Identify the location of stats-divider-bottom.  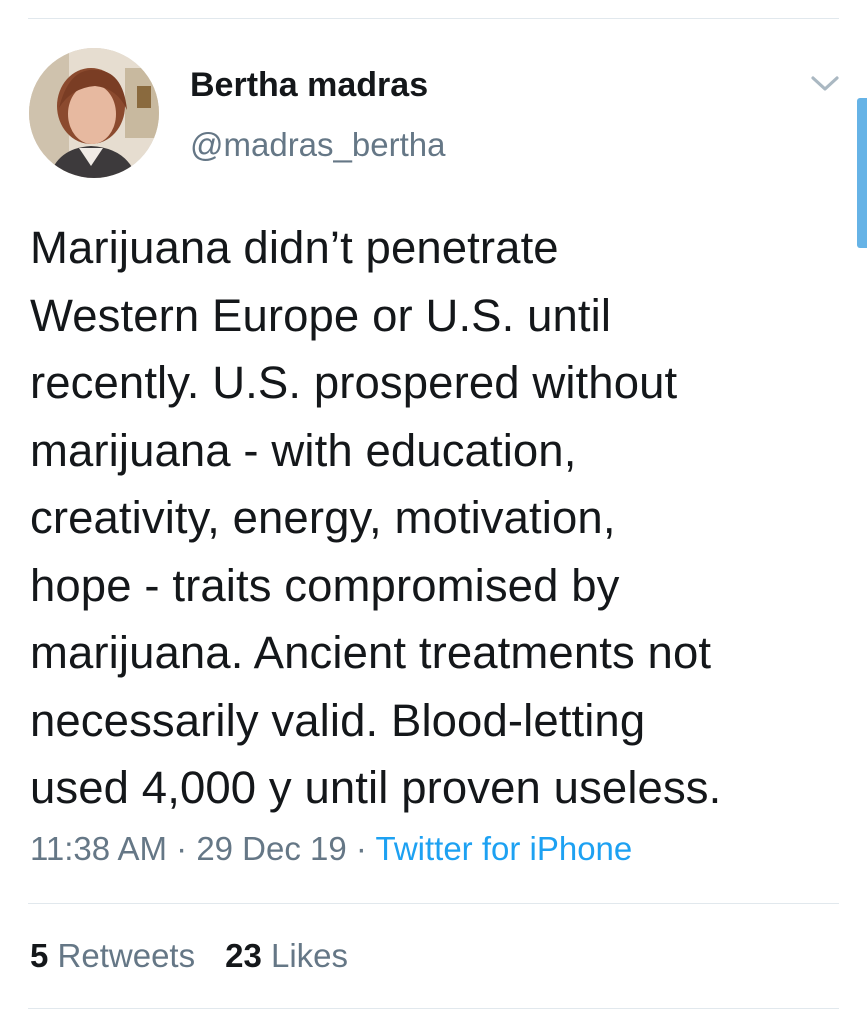
(433, 1008).